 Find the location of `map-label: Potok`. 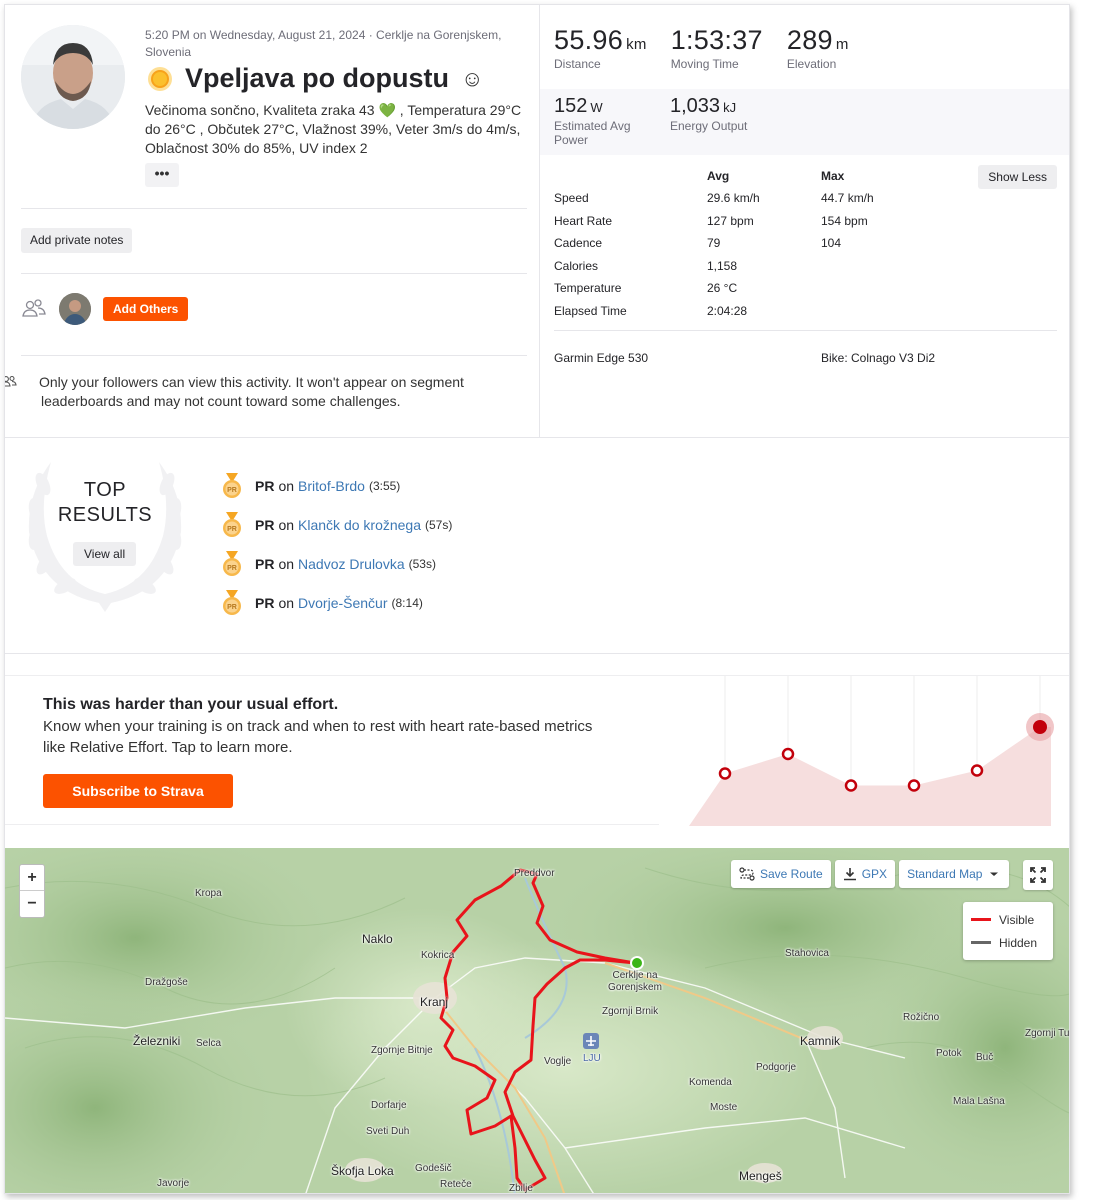

map-label: Potok is located at coordinates (949, 1053).